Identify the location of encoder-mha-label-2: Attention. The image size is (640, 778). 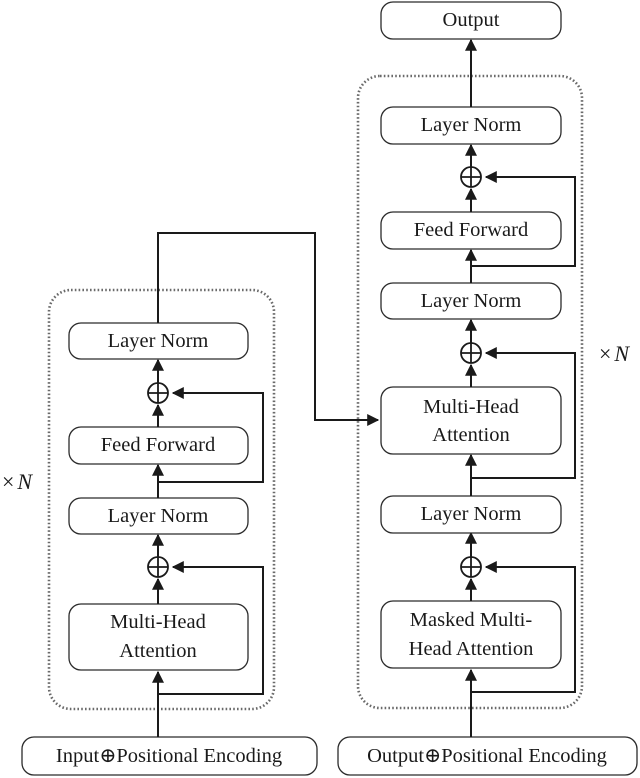
(157, 651).